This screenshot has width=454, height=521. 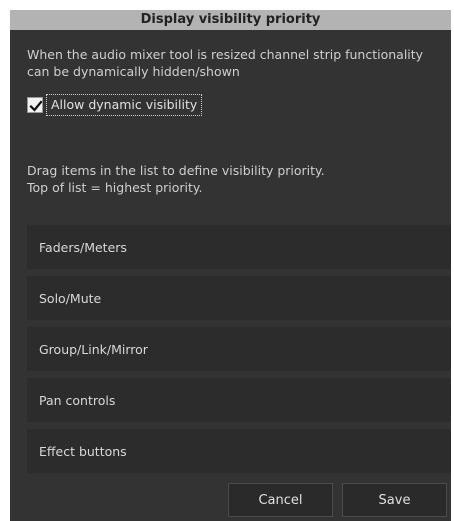 What do you see at coordinates (239, 247) in the screenshot?
I see `list-item-faders-meters: Faders/Meters` at bounding box center [239, 247].